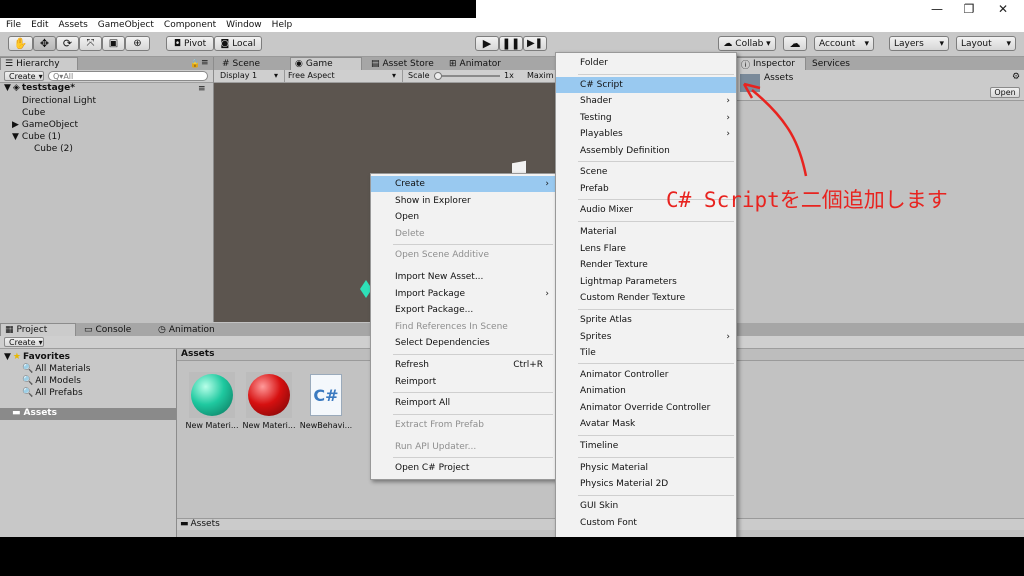  I want to click on hierarchy-item: Cube, so click(33, 113).